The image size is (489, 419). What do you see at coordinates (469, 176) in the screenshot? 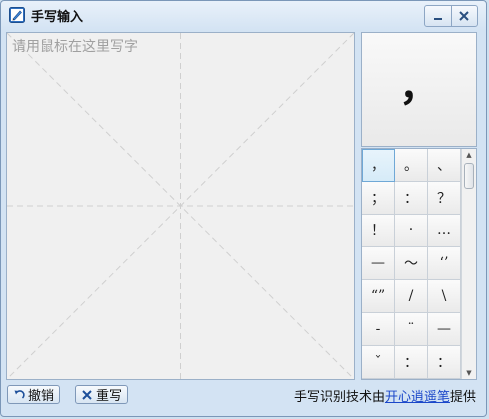
I see `scroll-thumb` at bounding box center [469, 176].